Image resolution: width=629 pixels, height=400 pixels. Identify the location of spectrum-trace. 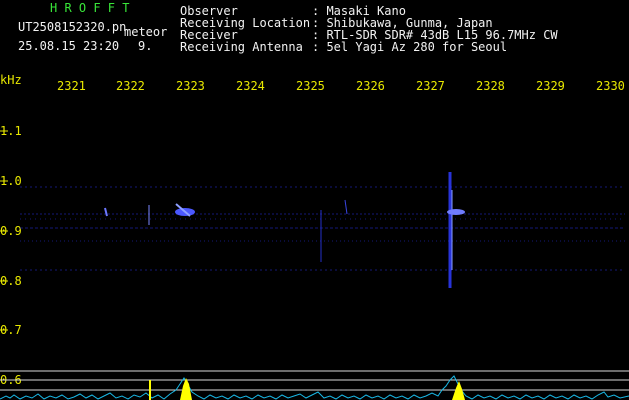
(314, 387).